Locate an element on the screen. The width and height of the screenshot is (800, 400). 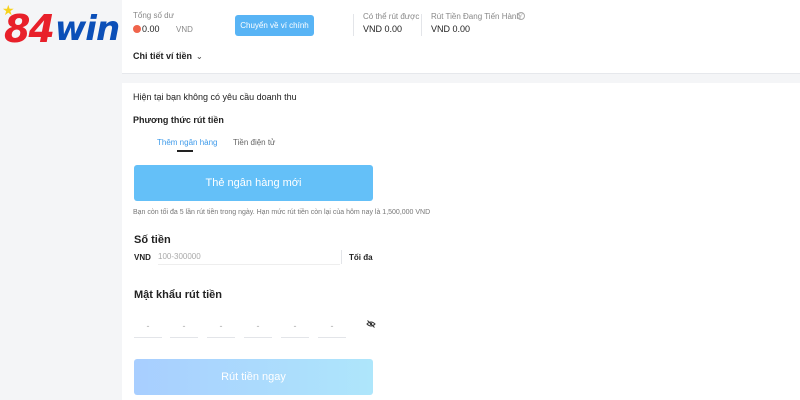
pin-digit-2: - is located at coordinates (184, 326).